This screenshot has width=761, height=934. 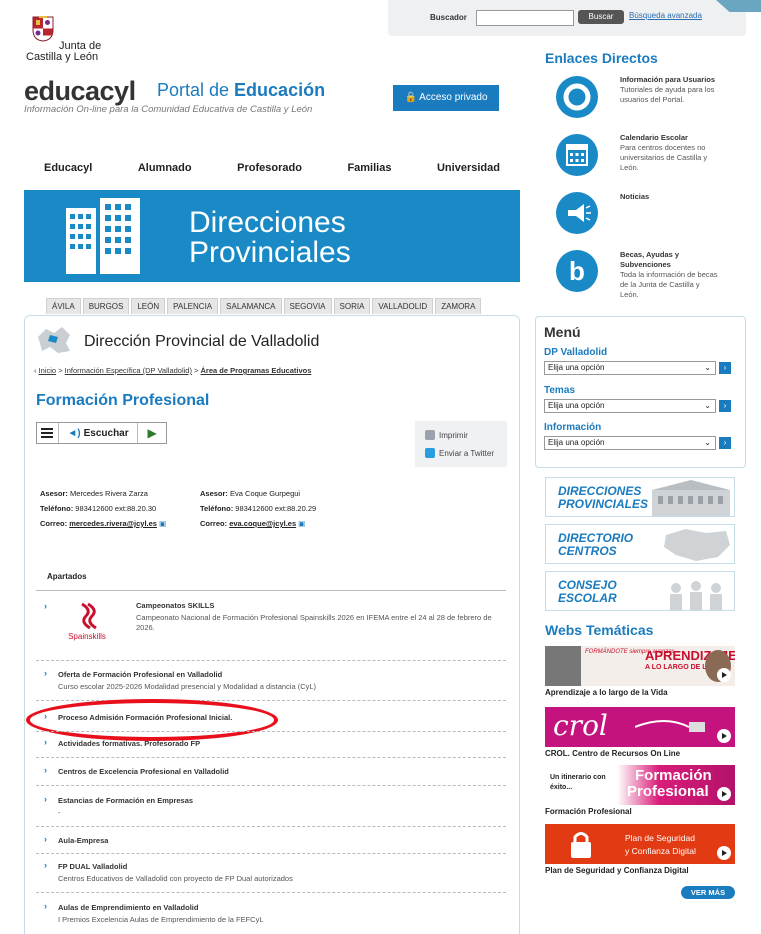 What do you see at coordinates (352, 306) in the screenshot?
I see `tab-soria: SORIA` at bounding box center [352, 306].